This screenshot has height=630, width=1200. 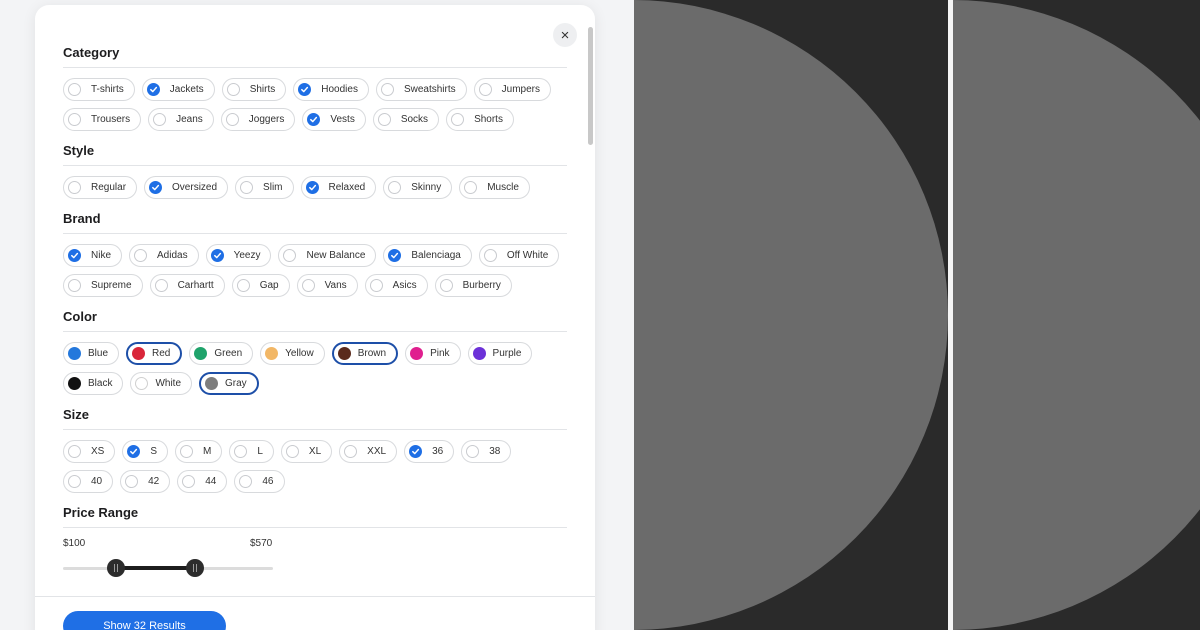 What do you see at coordinates (100, 187) in the screenshot?
I see `option-chip-regular: Regular` at bounding box center [100, 187].